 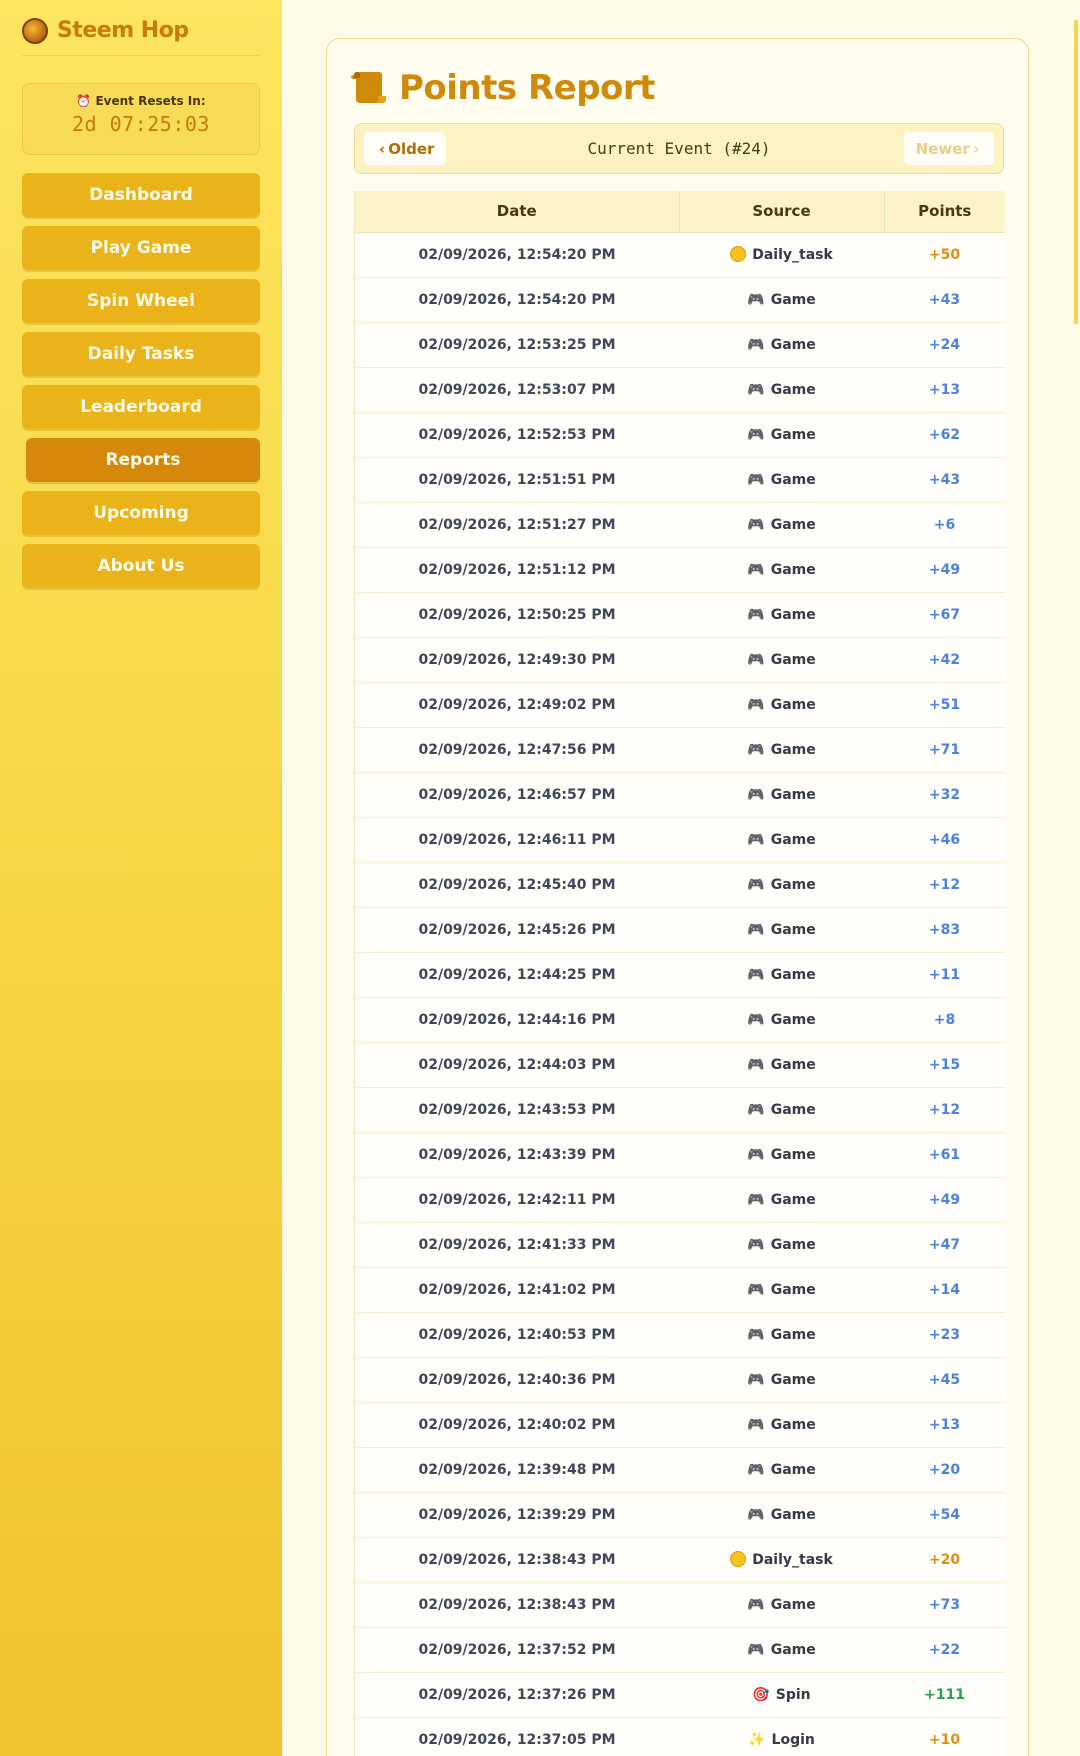 What do you see at coordinates (517, 255) in the screenshot?
I see `row-date: 02/09/2026, 12:54:20 PM` at bounding box center [517, 255].